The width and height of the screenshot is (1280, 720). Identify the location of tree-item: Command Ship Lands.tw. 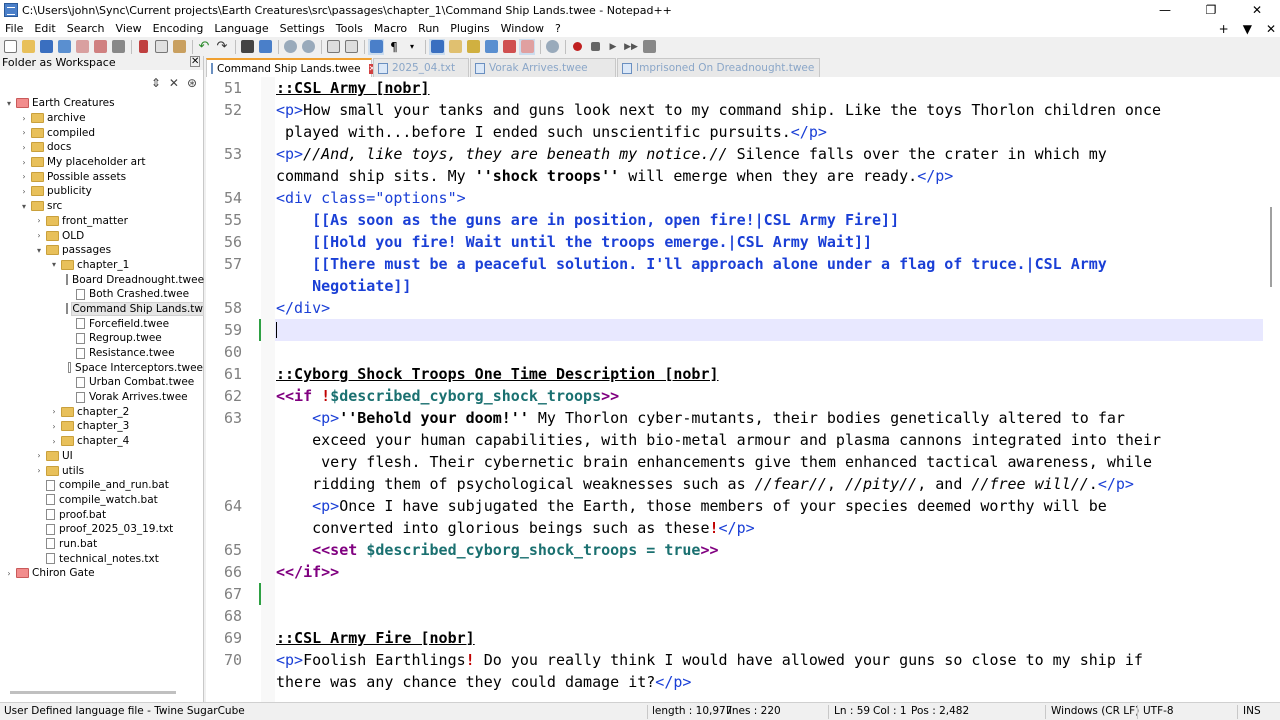
(102, 309).